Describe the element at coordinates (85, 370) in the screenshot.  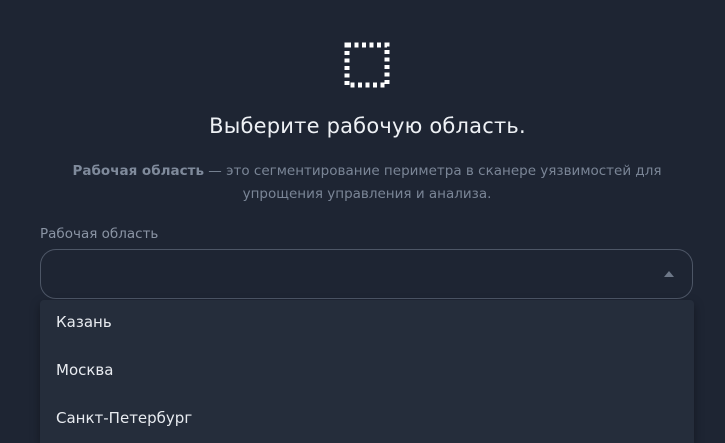
I see `workspace-option-label: Москва` at that location.